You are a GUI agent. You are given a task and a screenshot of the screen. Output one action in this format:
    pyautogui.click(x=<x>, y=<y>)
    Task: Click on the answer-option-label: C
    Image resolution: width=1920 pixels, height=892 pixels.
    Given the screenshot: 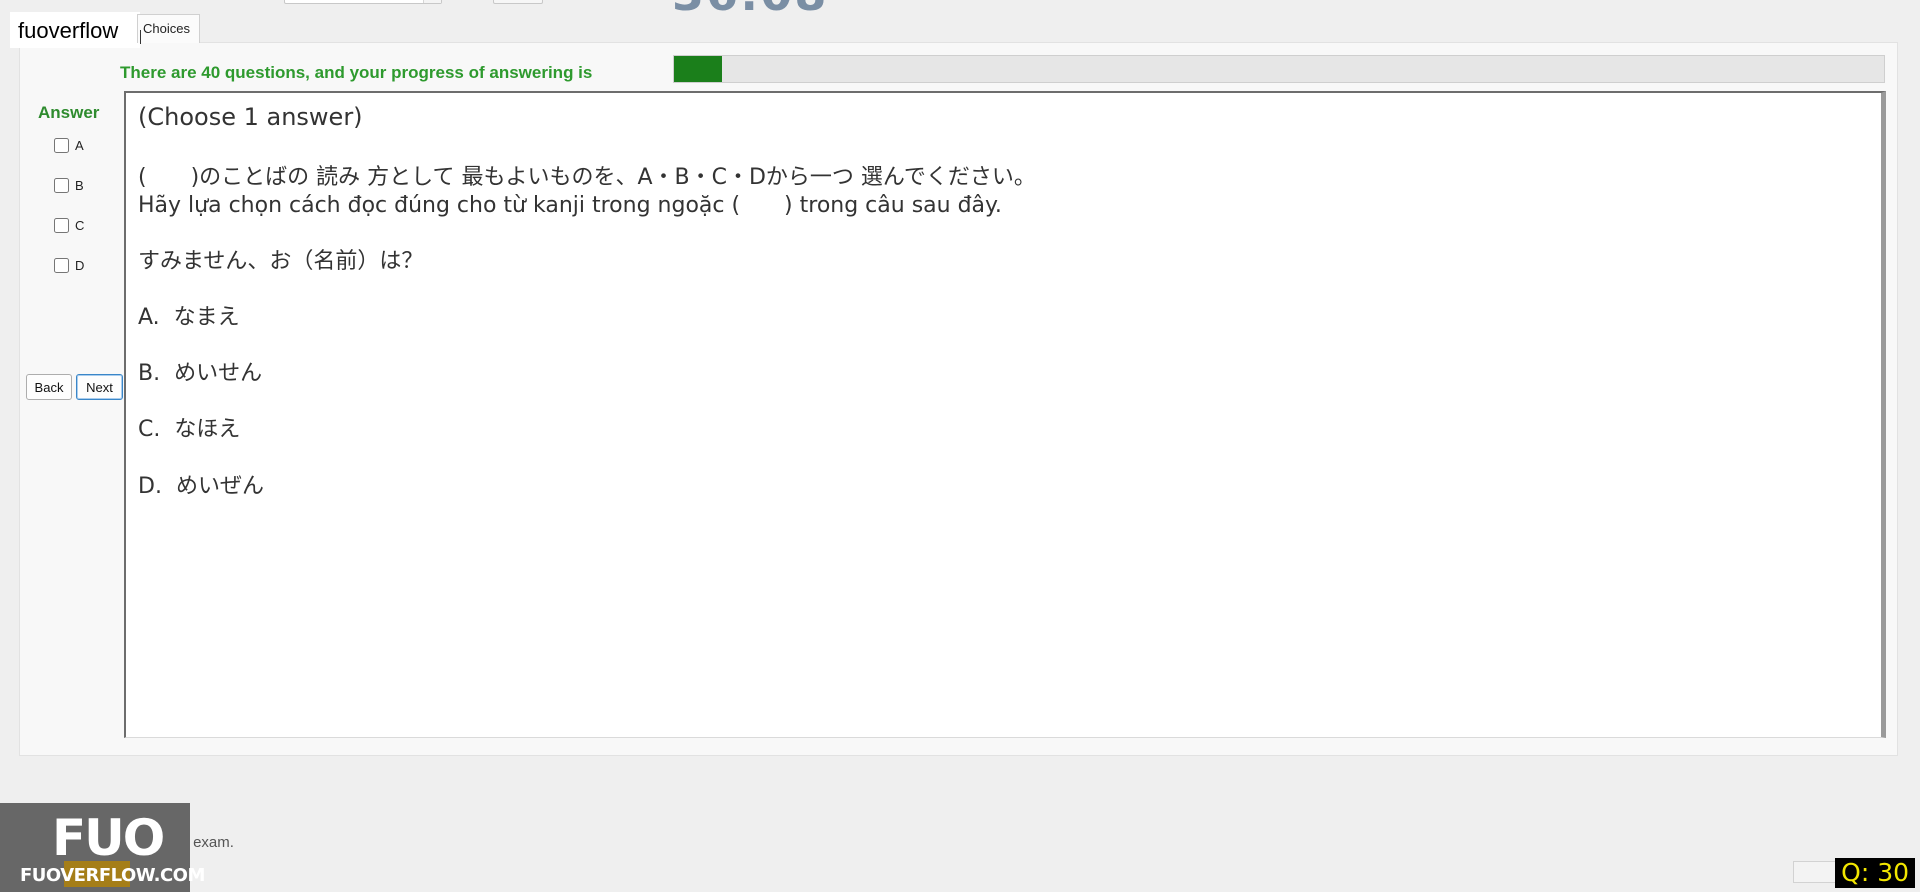 What is the action you would take?
    pyautogui.click(x=80, y=225)
    